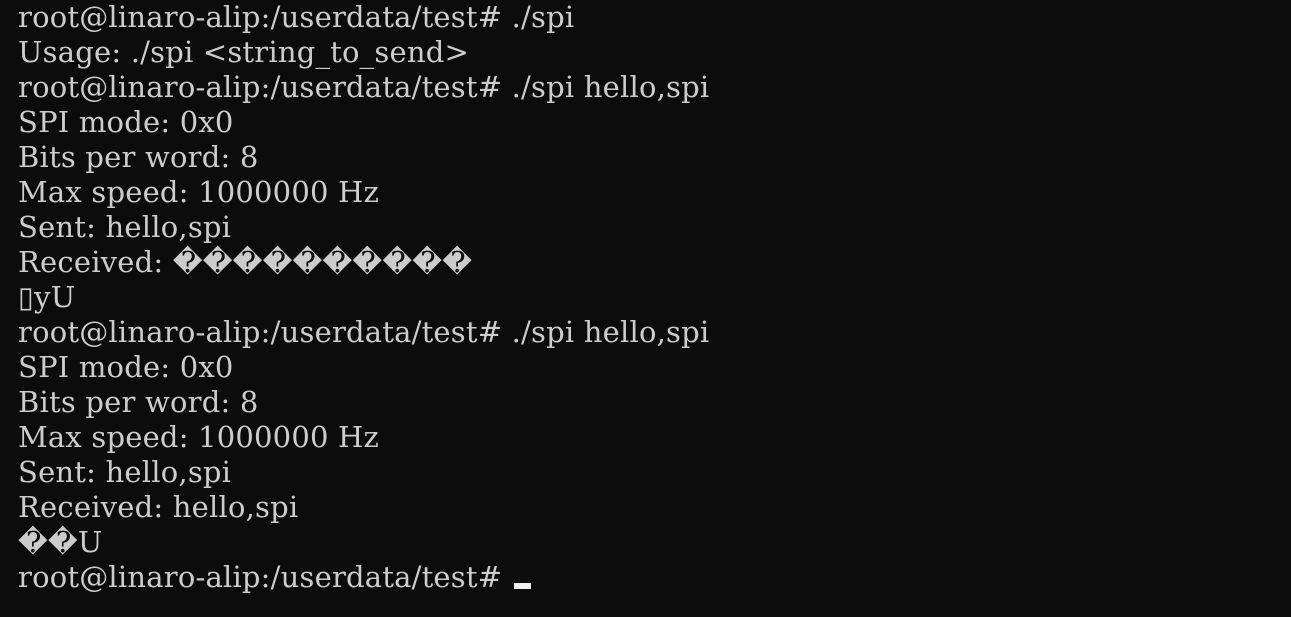 The height and width of the screenshot is (617, 1291). I want to click on terminal-line: Usage: ./spi <string_to_send>, so click(243, 52).